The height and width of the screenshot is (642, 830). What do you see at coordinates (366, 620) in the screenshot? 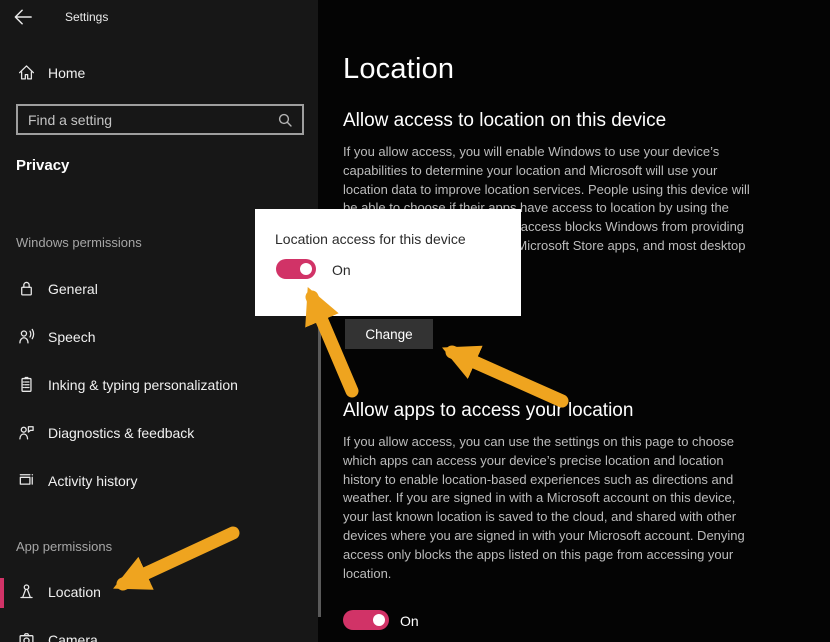
I see `apps-location-toggle` at bounding box center [366, 620].